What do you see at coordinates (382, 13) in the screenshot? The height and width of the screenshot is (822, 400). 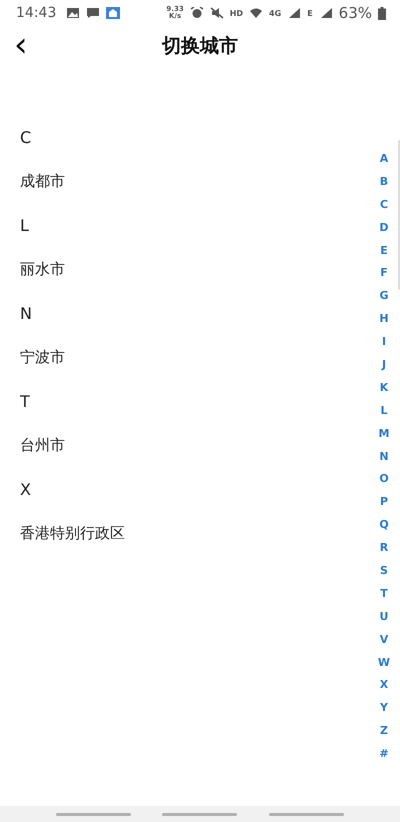 I see `battery-icon` at bounding box center [382, 13].